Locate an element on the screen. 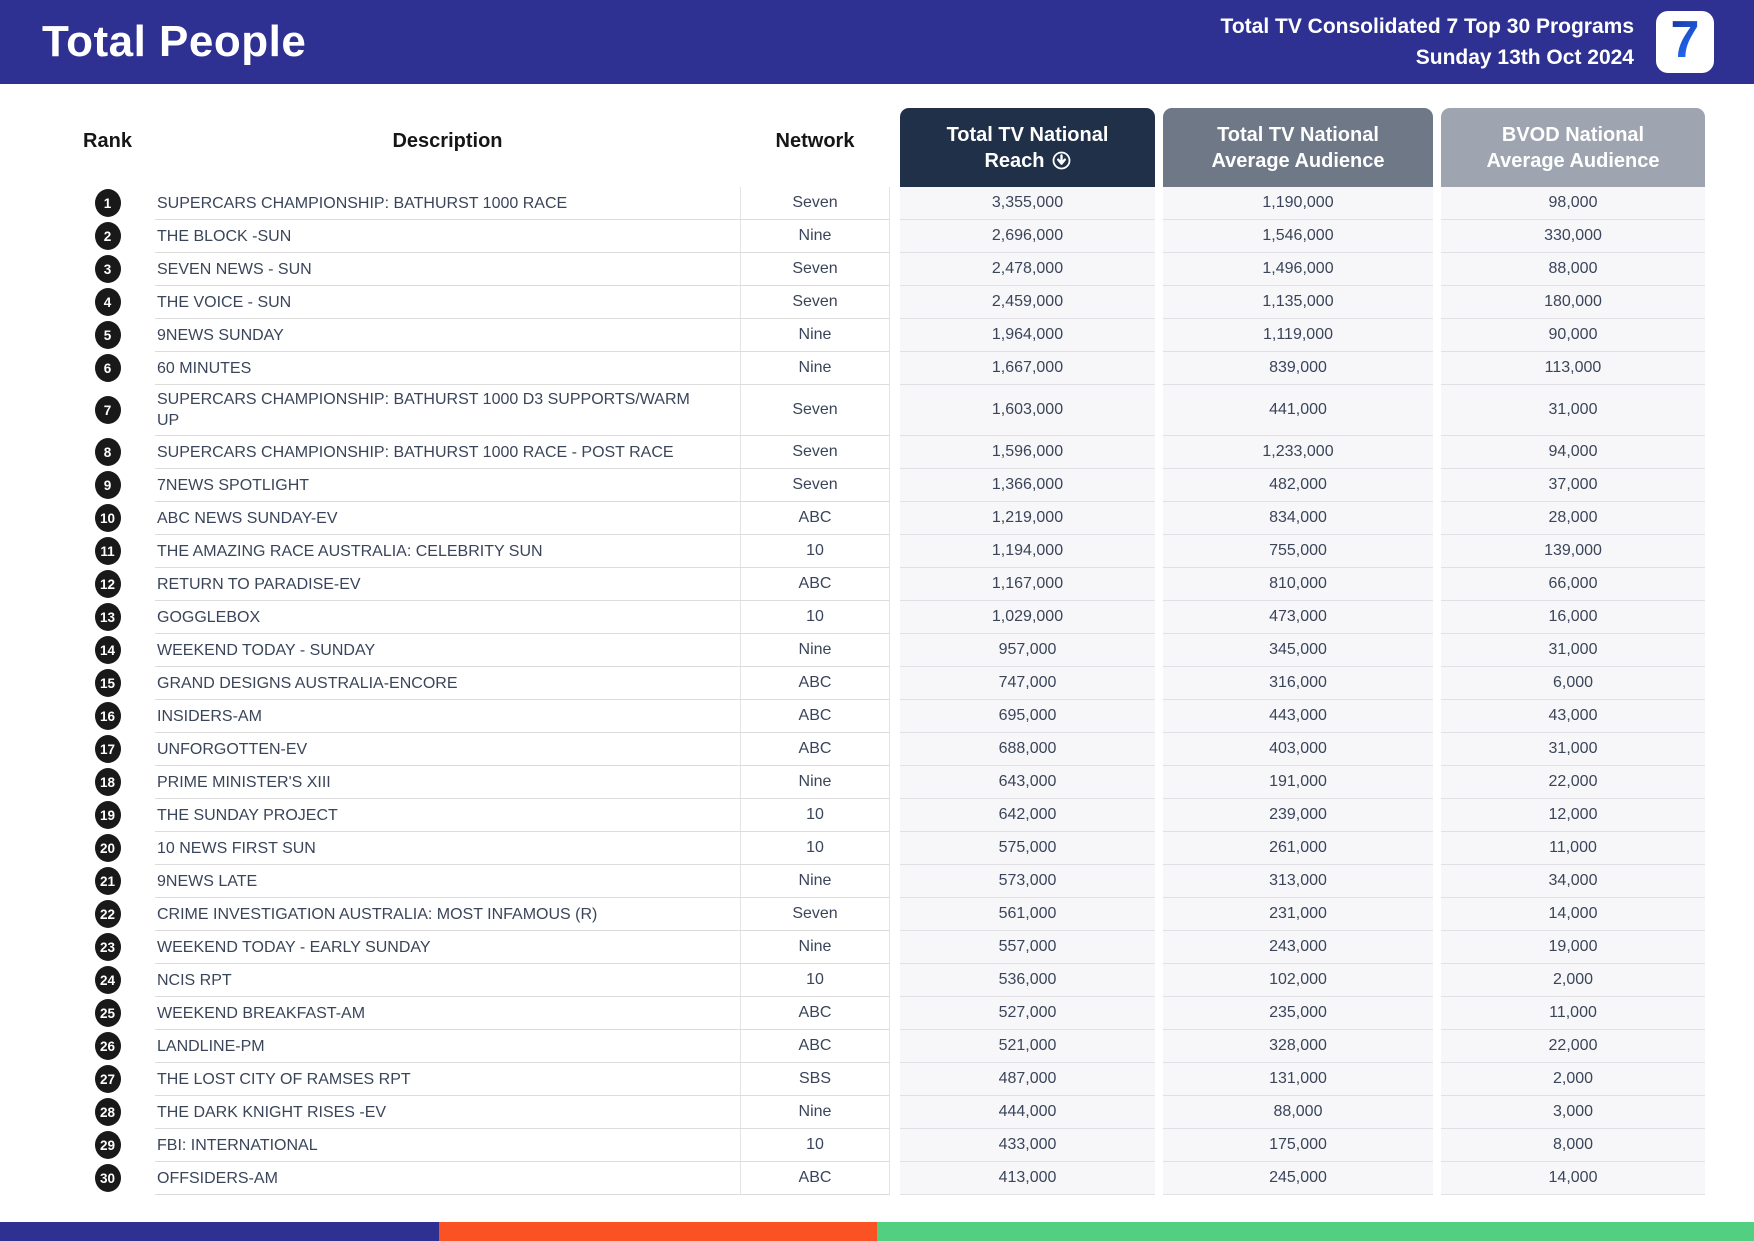 This screenshot has width=1754, height=1241. bvod-average-value: 37,000 is located at coordinates (1573, 485).